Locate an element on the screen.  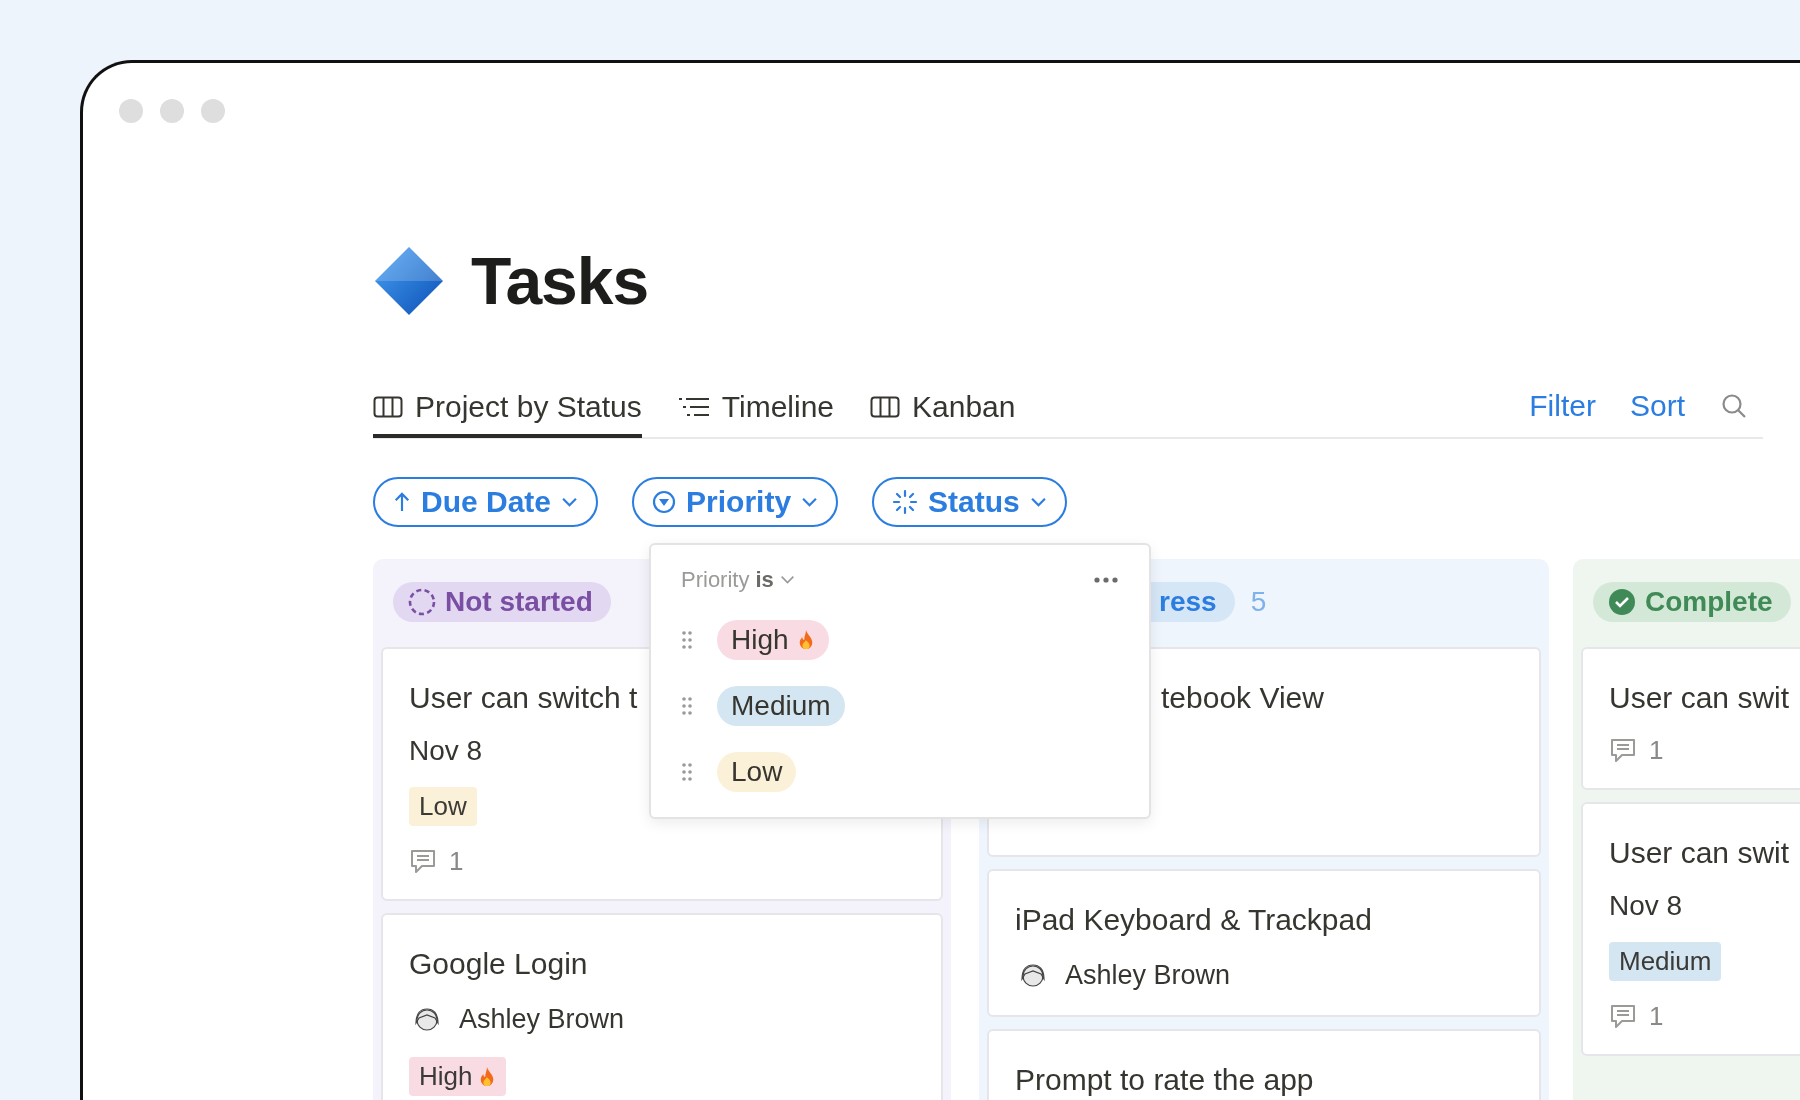
card-count: 5 is located at coordinates (1258, 602).